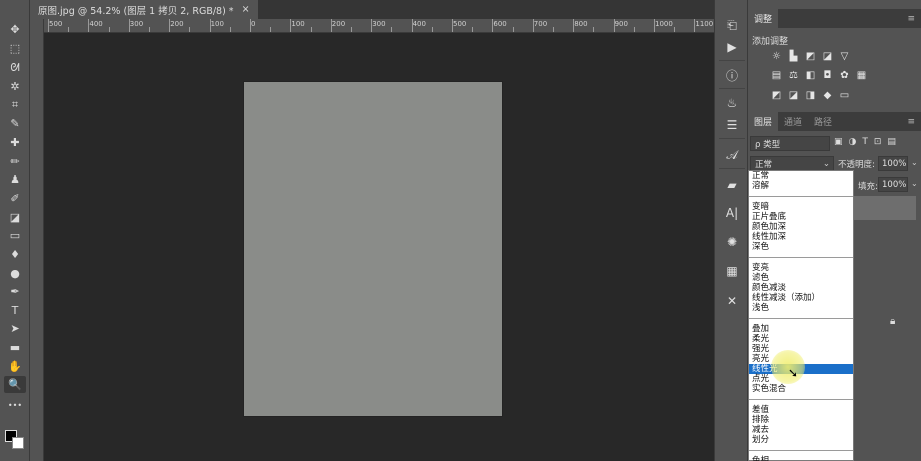 Image resolution: width=921 pixels, height=461 pixels. What do you see at coordinates (37, 240) in the screenshot?
I see `vertical-ruler` at bounding box center [37, 240].